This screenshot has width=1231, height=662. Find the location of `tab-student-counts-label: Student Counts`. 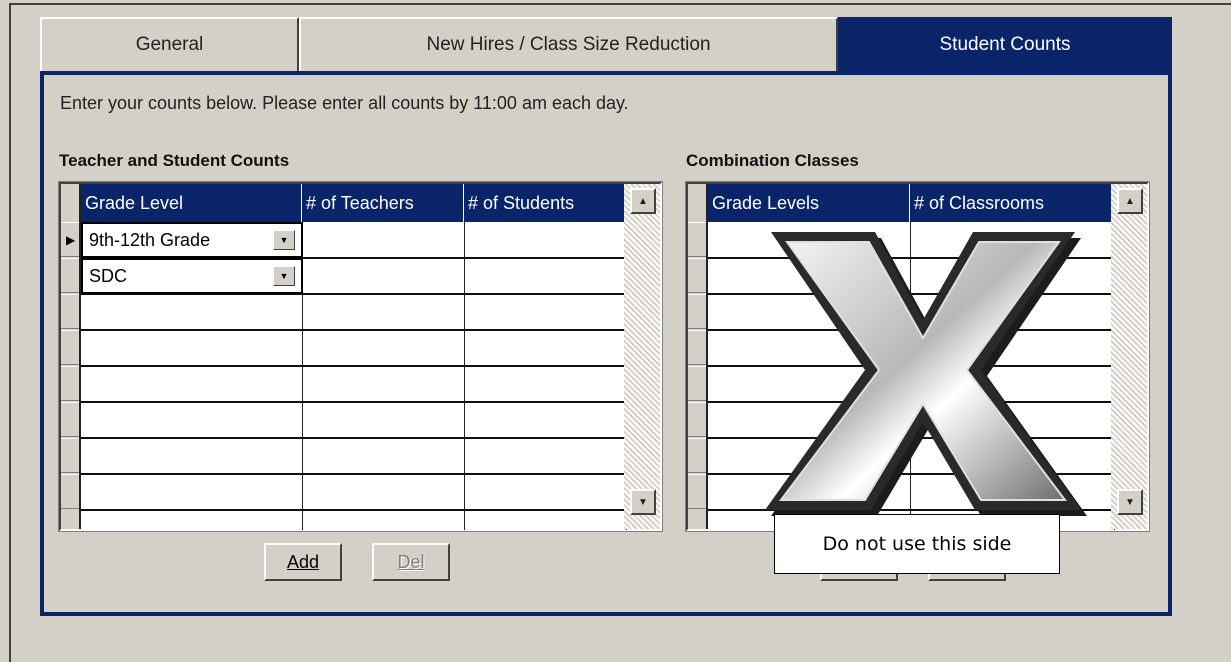

tab-student-counts-label: Student Counts is located at coordinates (1005, 44).